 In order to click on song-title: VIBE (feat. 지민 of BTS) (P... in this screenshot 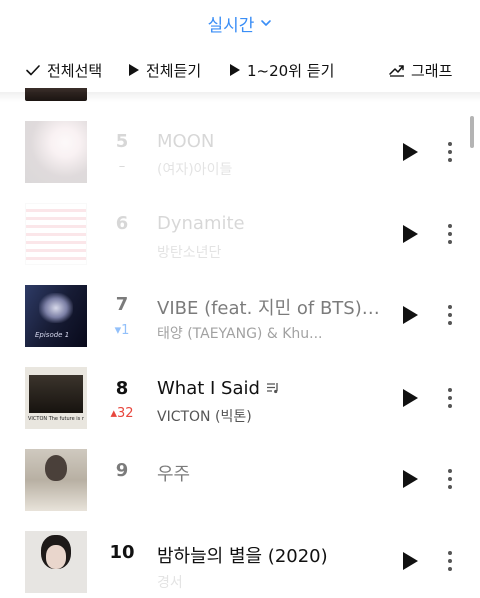, I will do `click(269, 307)`.